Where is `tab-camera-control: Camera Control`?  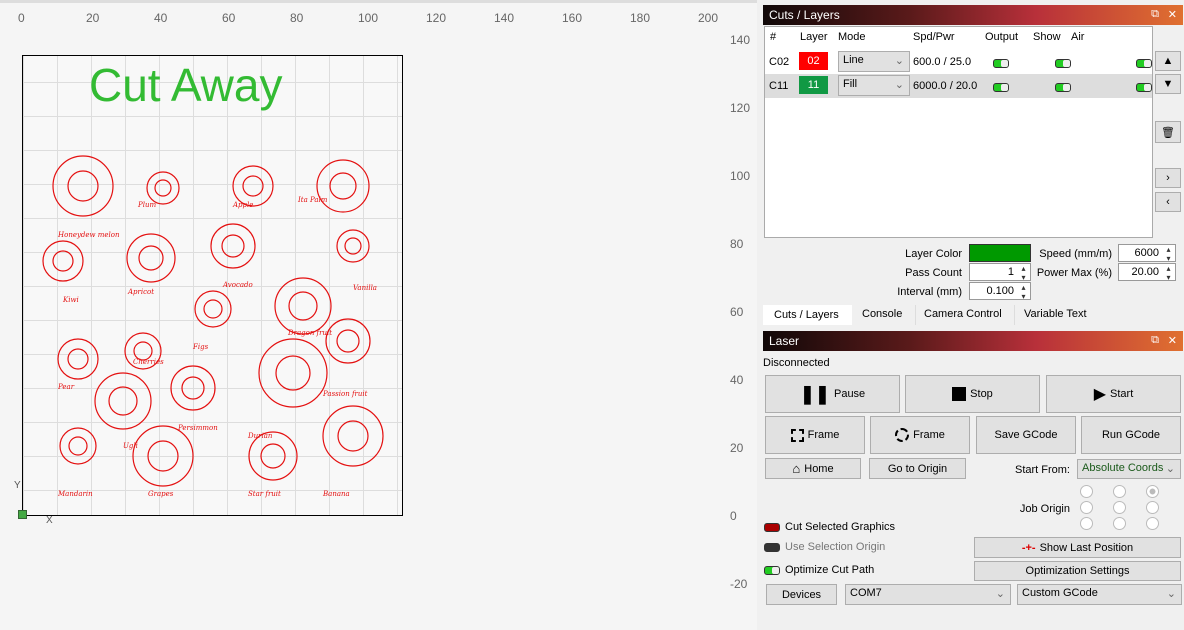
tab-camera-control: Camera Control is located at coordinates (965, 315).